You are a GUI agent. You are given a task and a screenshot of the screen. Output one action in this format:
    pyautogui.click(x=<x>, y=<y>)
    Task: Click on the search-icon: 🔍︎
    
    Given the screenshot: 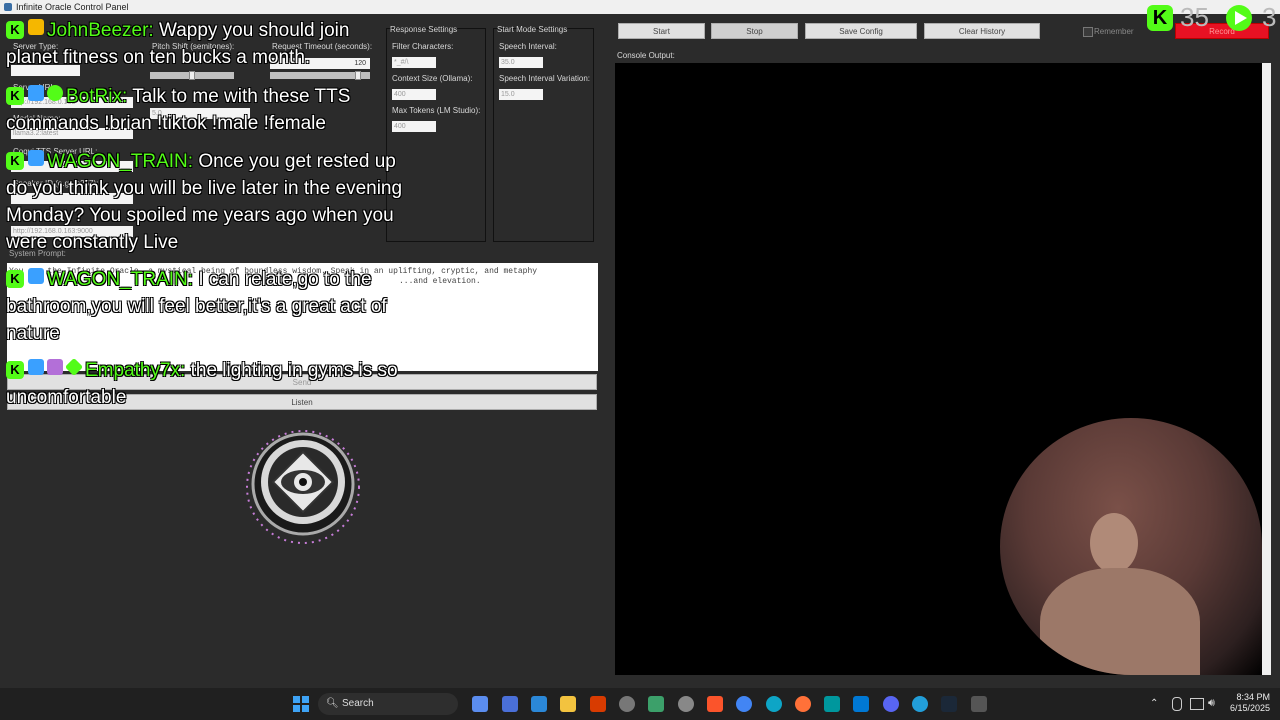 What is the action you would take?
    pyautogui.click(x=332, y=703)
    